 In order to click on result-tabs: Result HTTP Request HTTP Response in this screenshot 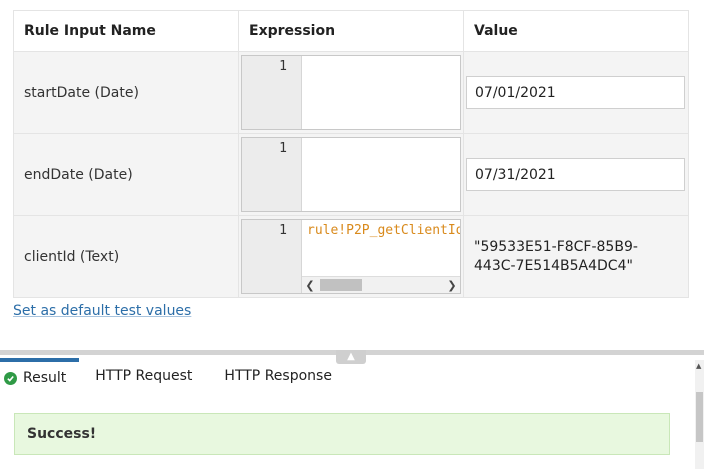, I will do `click(174, 376)`.